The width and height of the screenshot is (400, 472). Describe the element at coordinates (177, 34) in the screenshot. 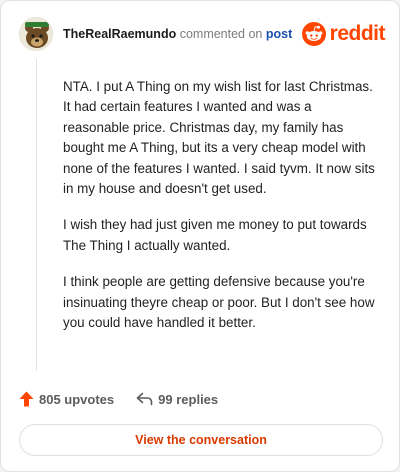

I see `comment-byline: TheRealRaemundo commented on post` at that location.